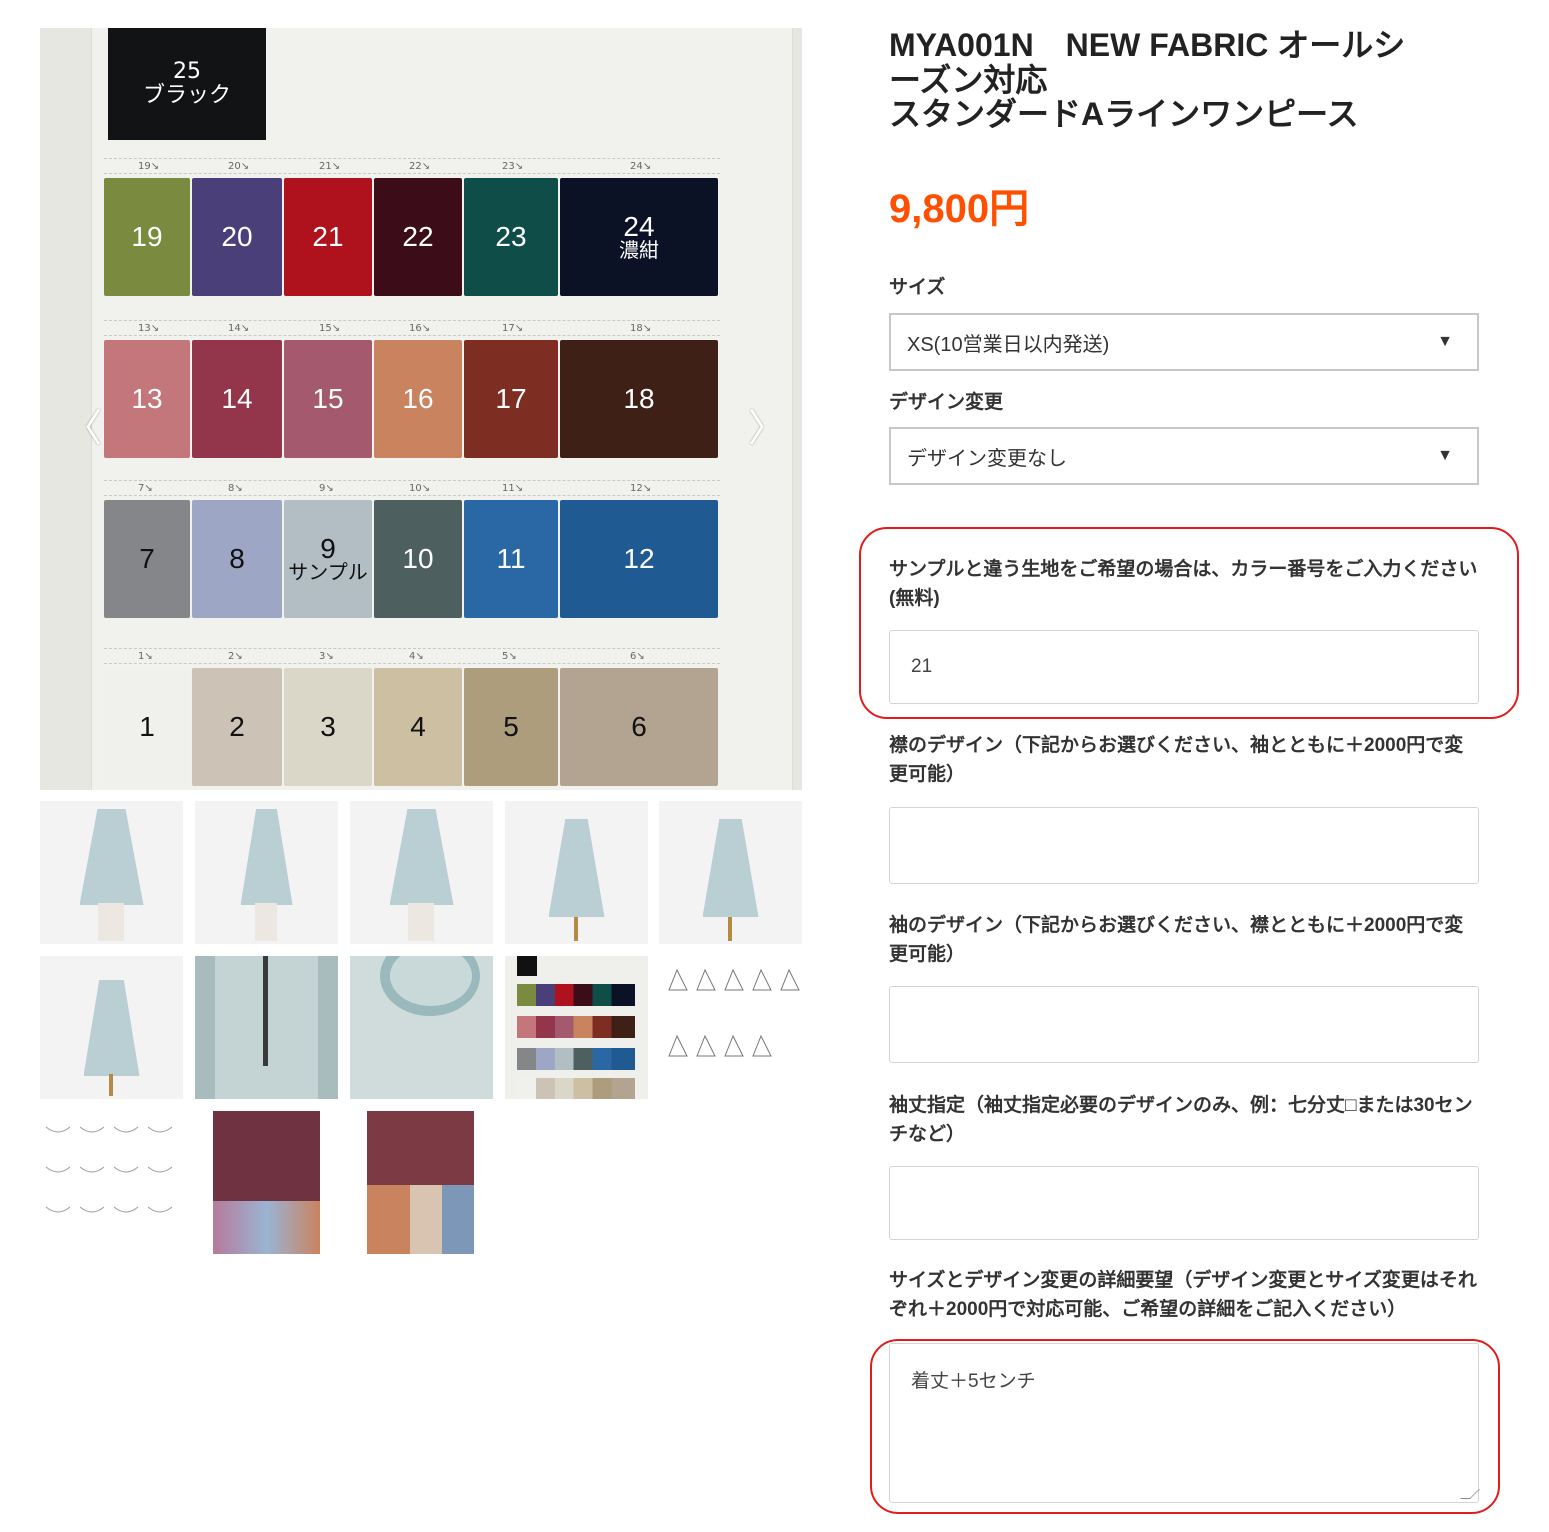 This screenshot has width=1549, height=1532. Describe the element at coordinates (421, 872) in the screenshot. I see `thumbnail-dress-back` at that location.